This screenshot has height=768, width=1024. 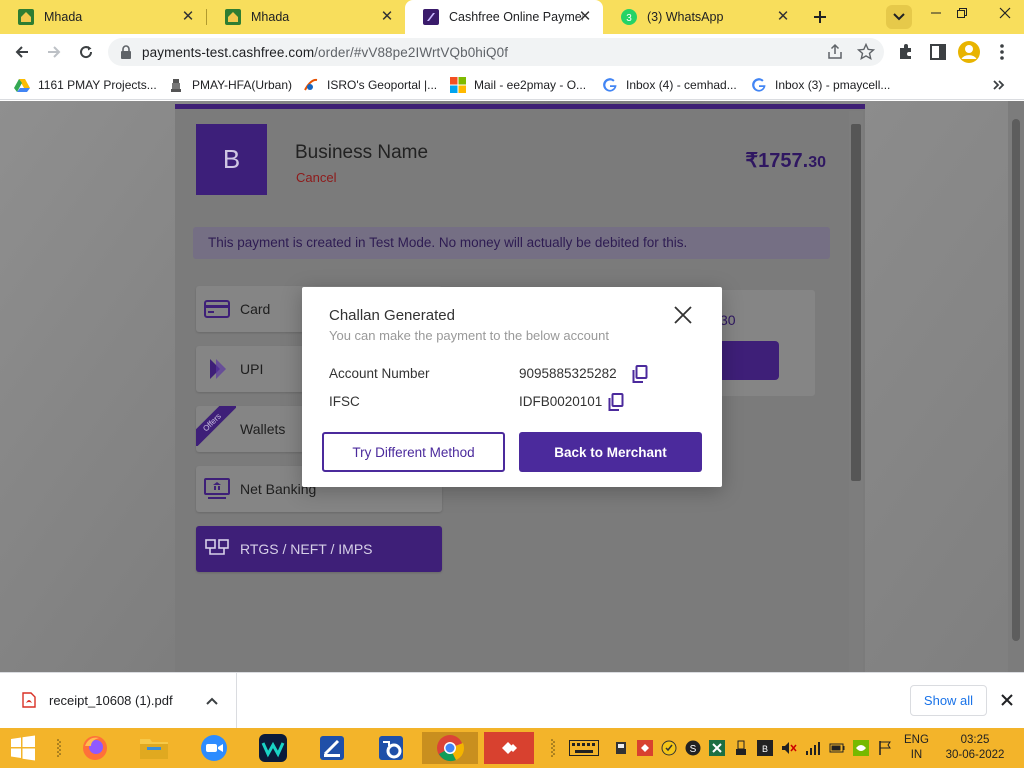 I want to click on restore-icon, so click(x=962, y=13).